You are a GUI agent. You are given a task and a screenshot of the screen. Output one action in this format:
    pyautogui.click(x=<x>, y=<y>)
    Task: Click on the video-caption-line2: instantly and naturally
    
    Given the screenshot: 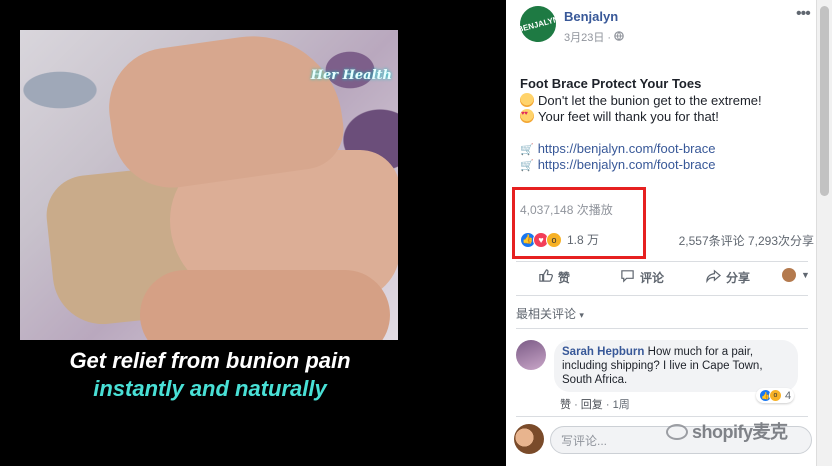 What is the action you would take?
    pyautogui.click(x=210, y=388)
    